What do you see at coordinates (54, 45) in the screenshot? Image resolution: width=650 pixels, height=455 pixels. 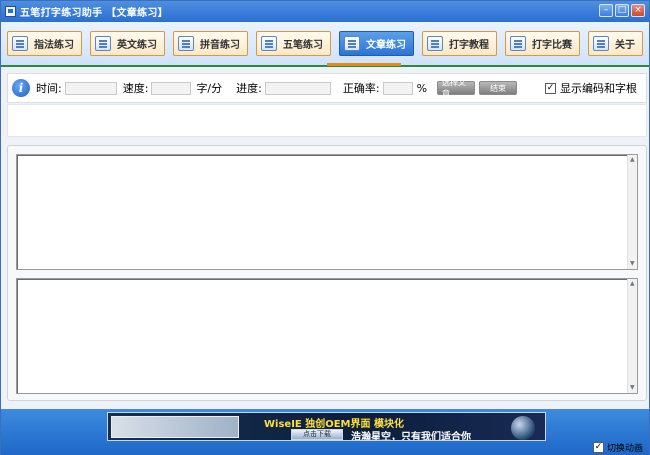 I see `tab-label: 指法练习` at bounding box center [54, 45].